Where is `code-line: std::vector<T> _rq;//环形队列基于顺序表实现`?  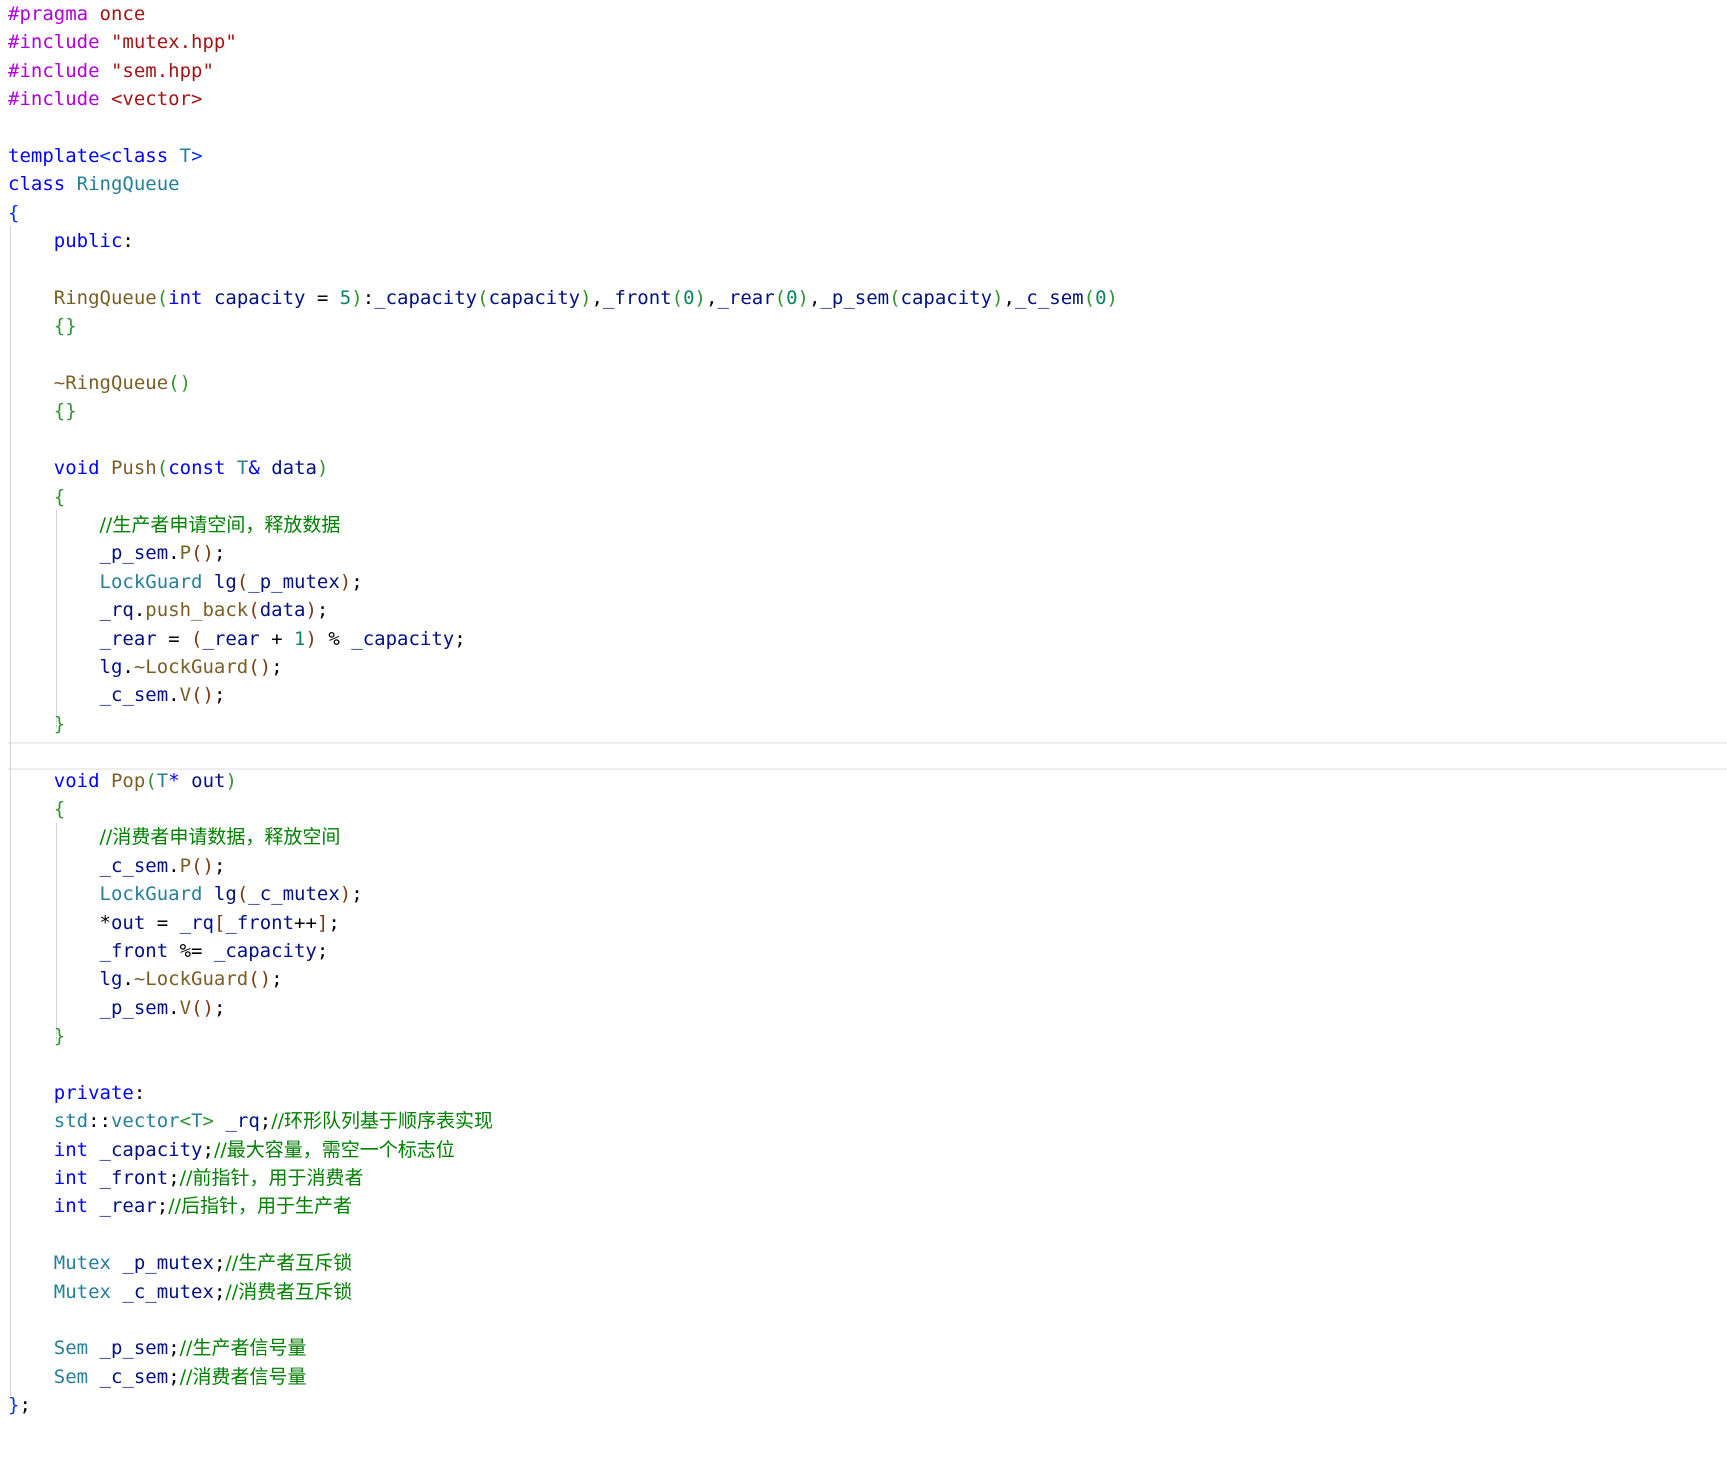
code-line: std::vector<T> _rq;//环形队列基于顺序表实现 is located at coordinates (863, 1121).